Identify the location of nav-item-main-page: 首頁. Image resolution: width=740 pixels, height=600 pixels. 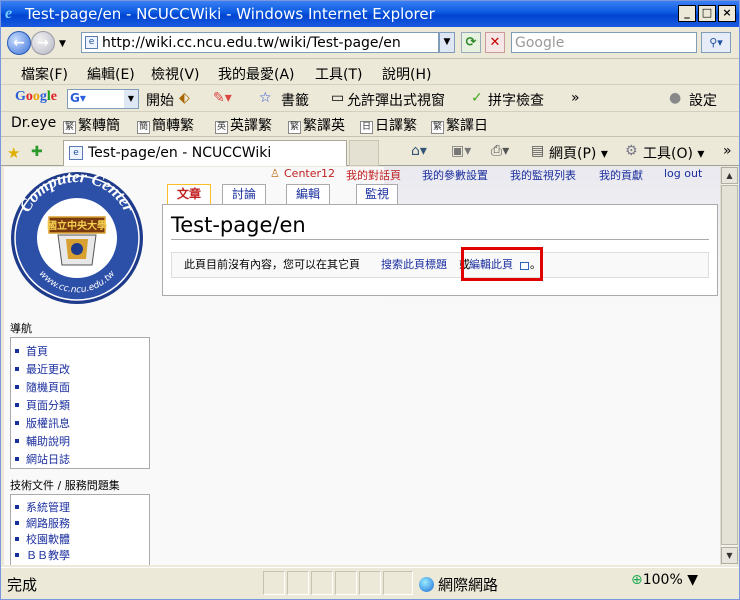
(31, 351).